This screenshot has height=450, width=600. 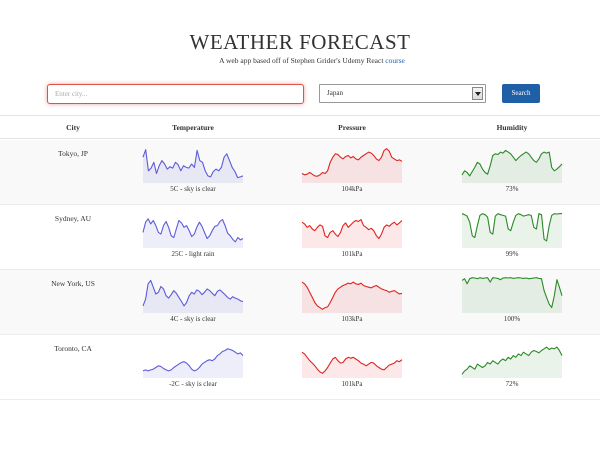 What do you see at coordinates (402, 93) in the screenshot?
I see `country-select: Japan` at bounding box center [402, 93].